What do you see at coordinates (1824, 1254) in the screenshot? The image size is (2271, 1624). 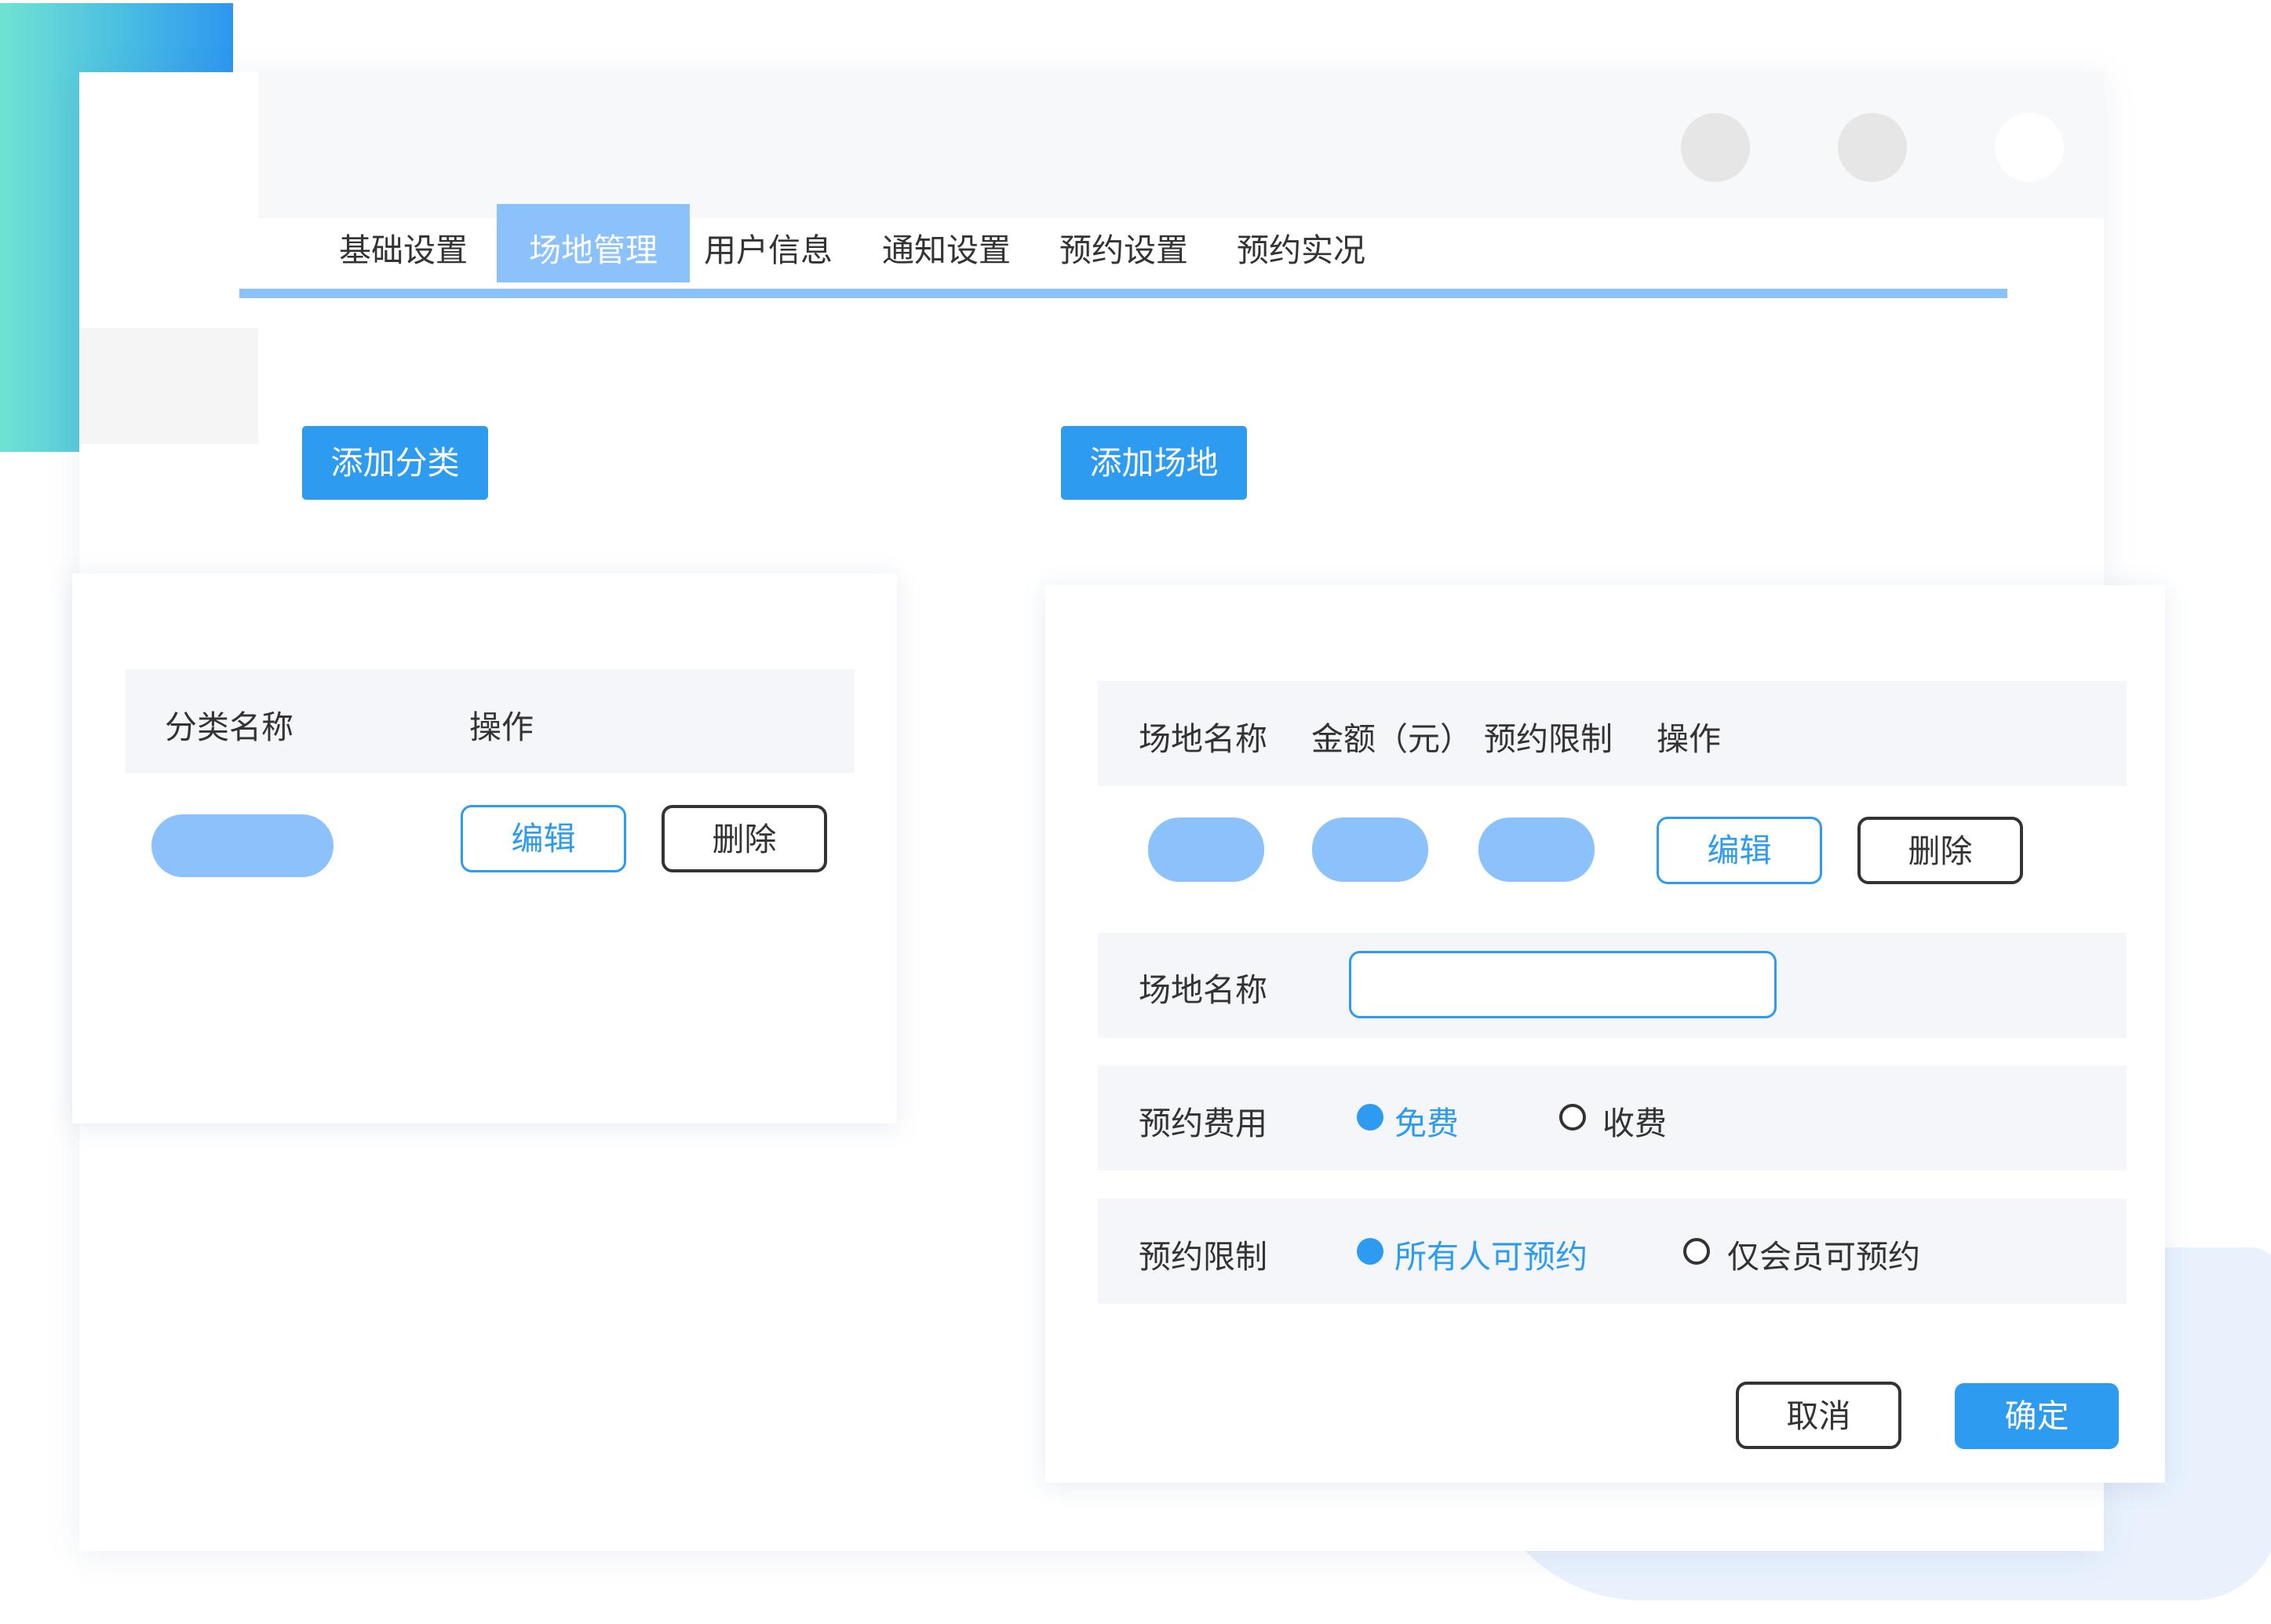 I see `radio-members-only-label: 仅会员可预约` at bounding box center [1824, 1254].